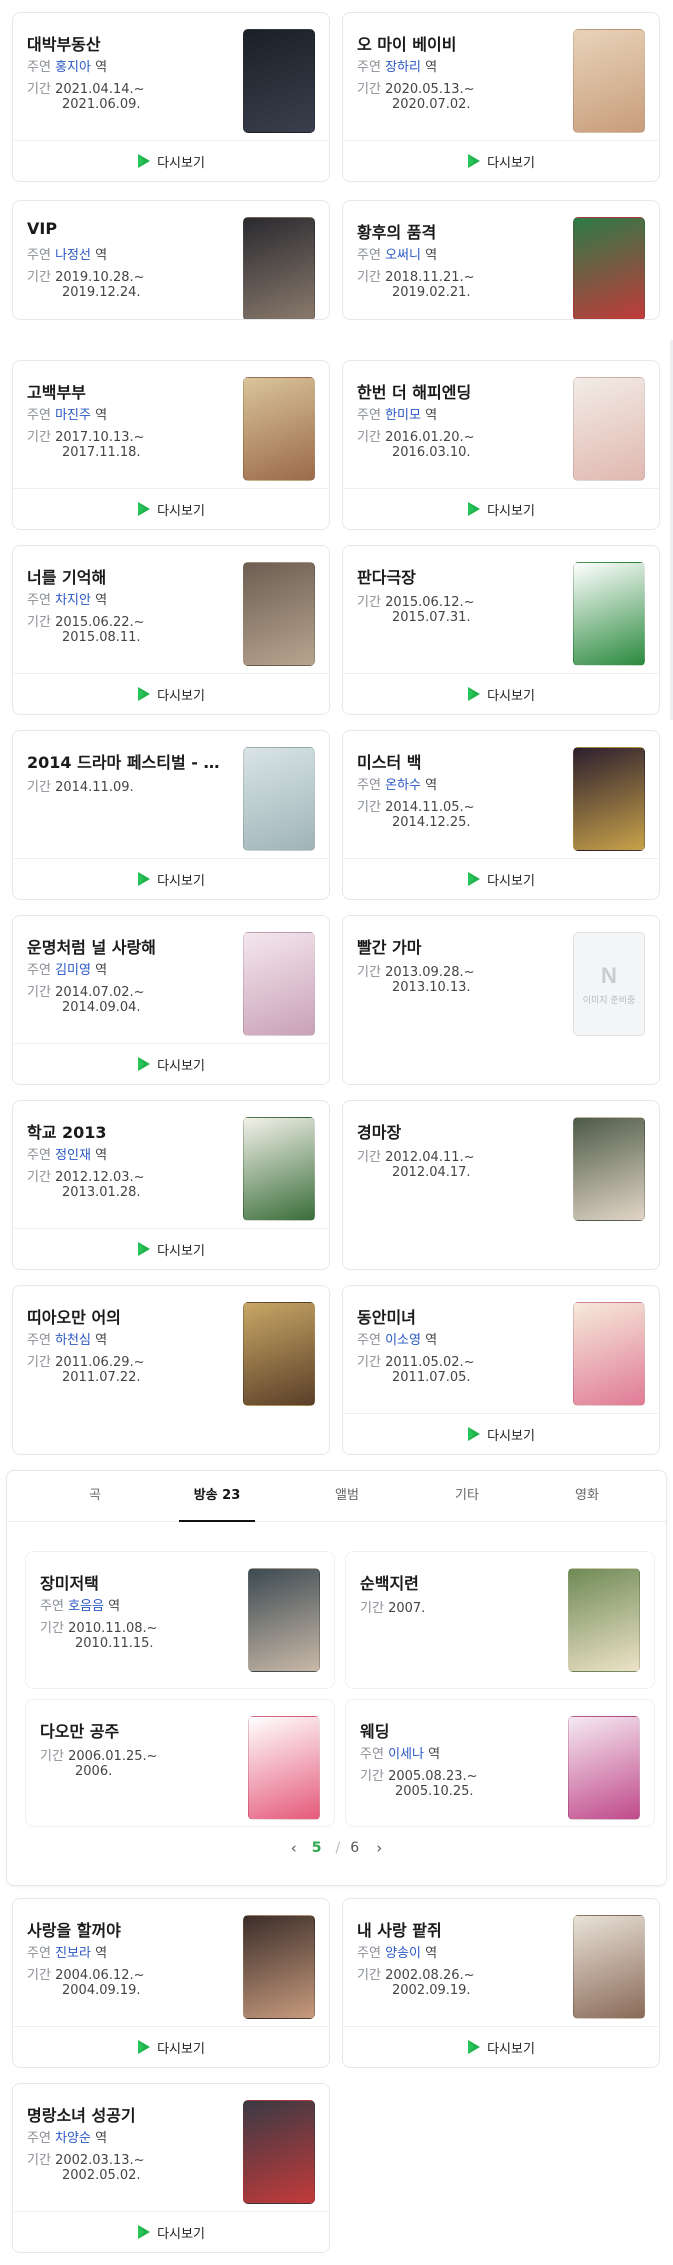 The image size is (673, 2265). I want to click on cast-name-link: 정인재, so click(73, 1155).